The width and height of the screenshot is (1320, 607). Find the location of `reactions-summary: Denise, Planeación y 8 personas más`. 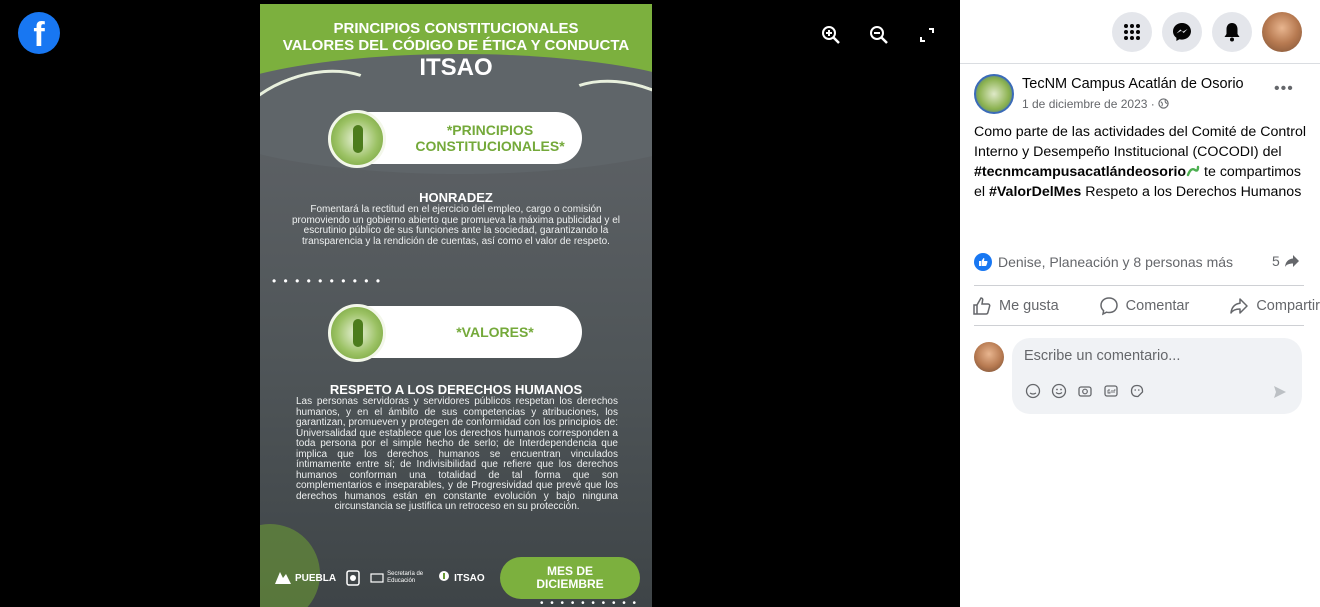

reactions-summary: Denise, Planeación y 8 personas más is located at coordinates (1139, 262).